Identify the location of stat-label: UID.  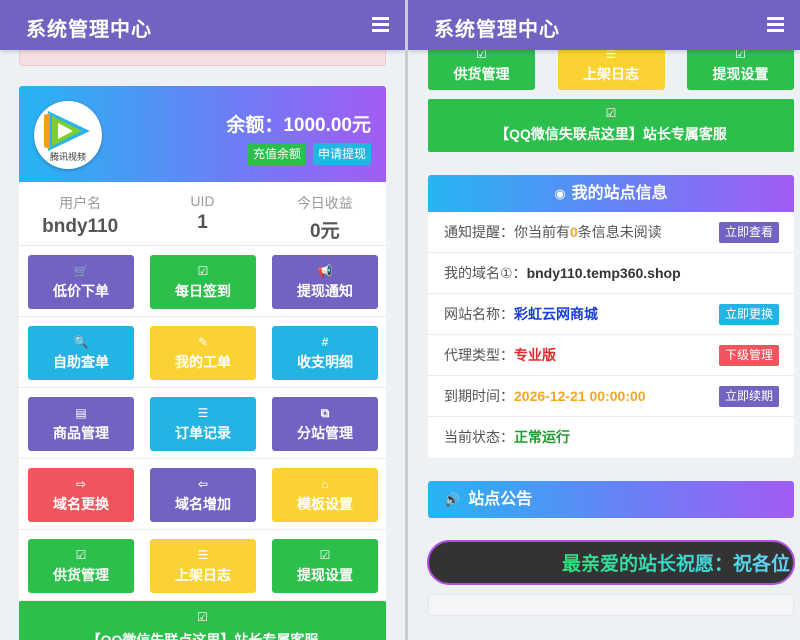
(202, 201).